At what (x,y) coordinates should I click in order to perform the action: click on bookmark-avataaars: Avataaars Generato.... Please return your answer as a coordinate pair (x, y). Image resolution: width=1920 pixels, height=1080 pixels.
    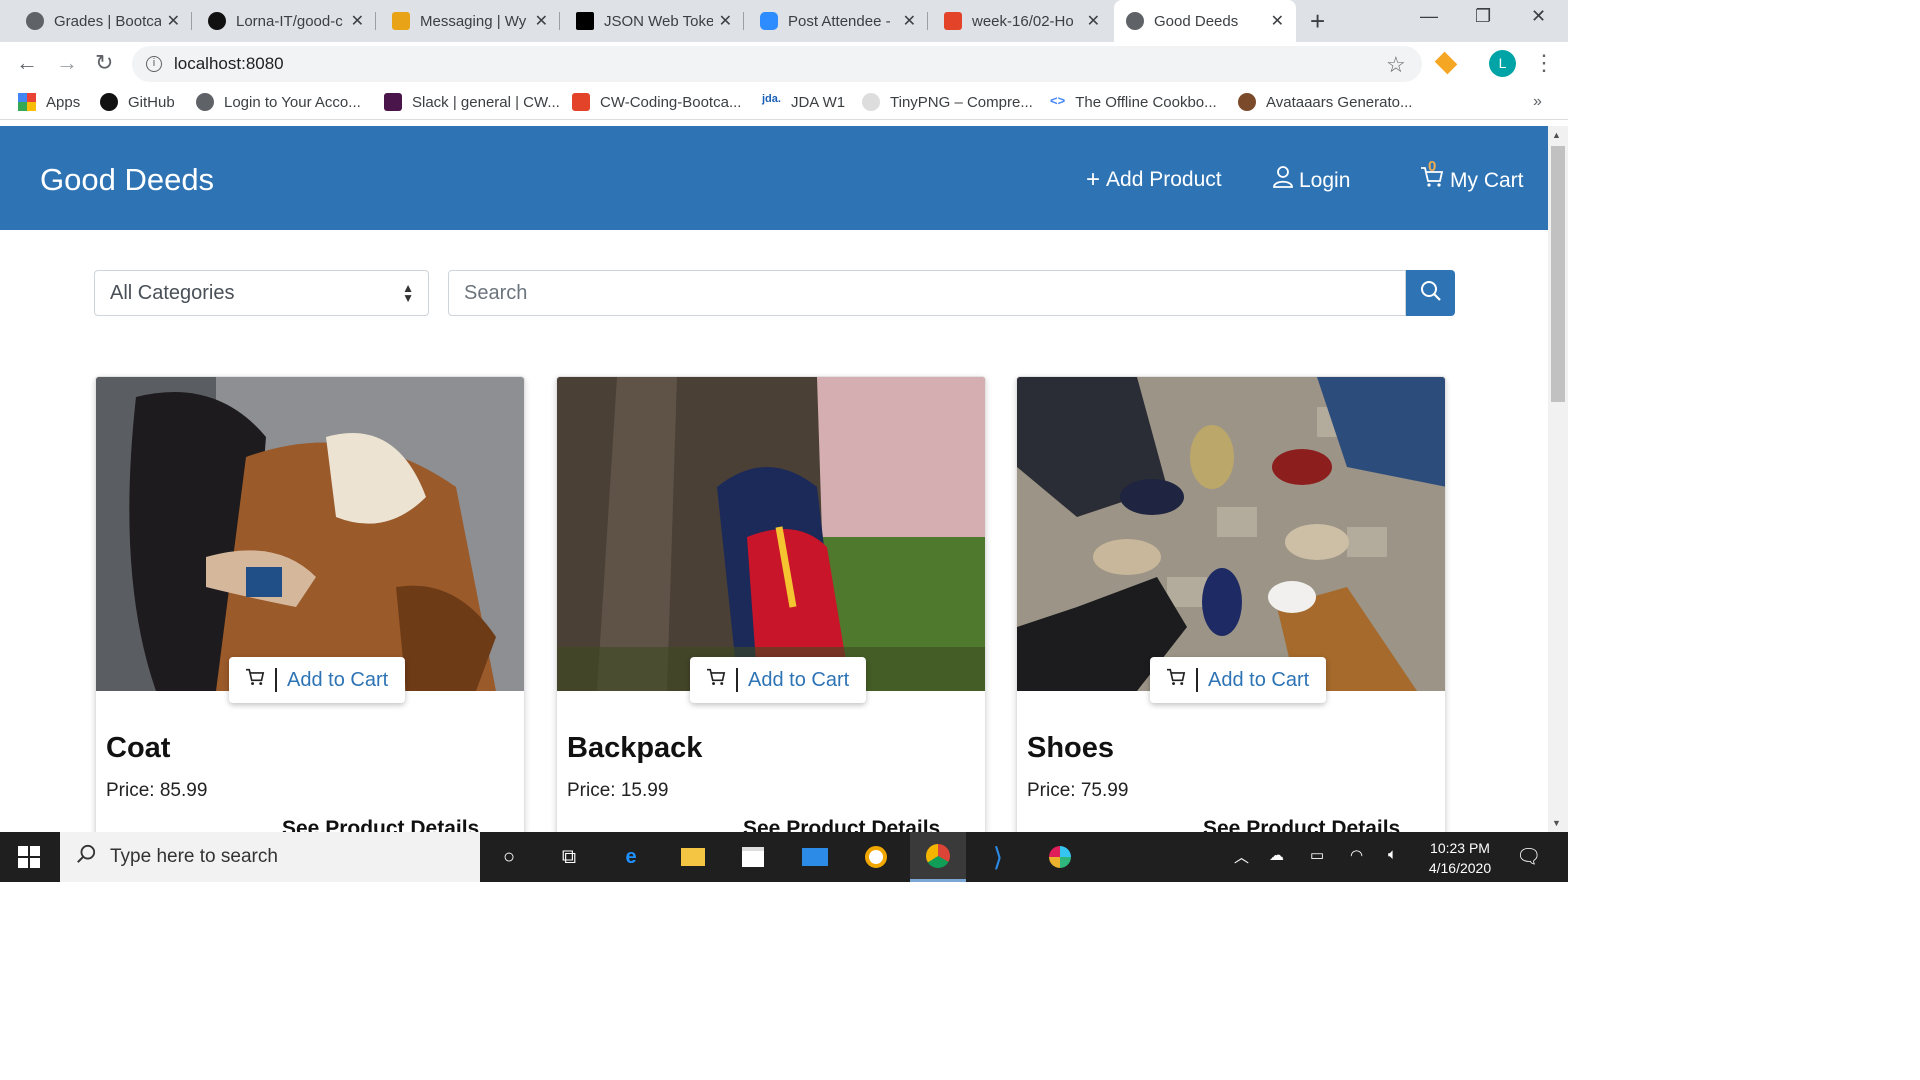
    Looking at the image, I should click on (1325, 102).